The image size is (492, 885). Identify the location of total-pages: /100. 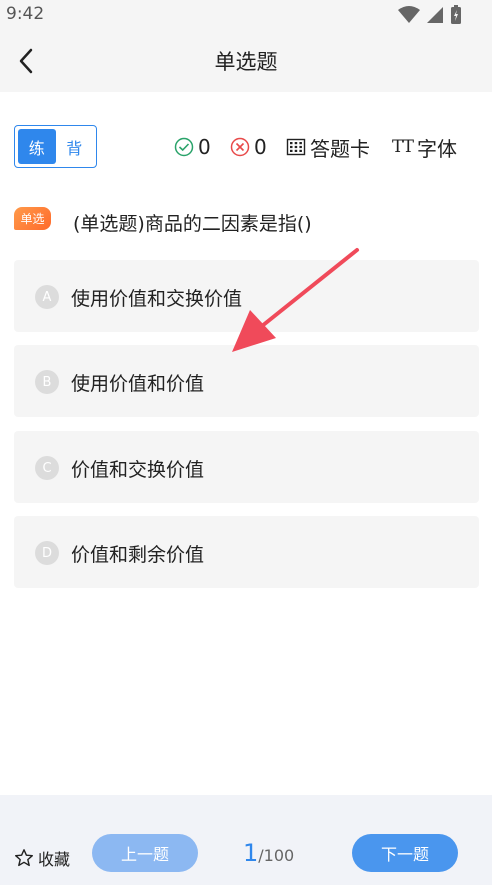
(276, 855).